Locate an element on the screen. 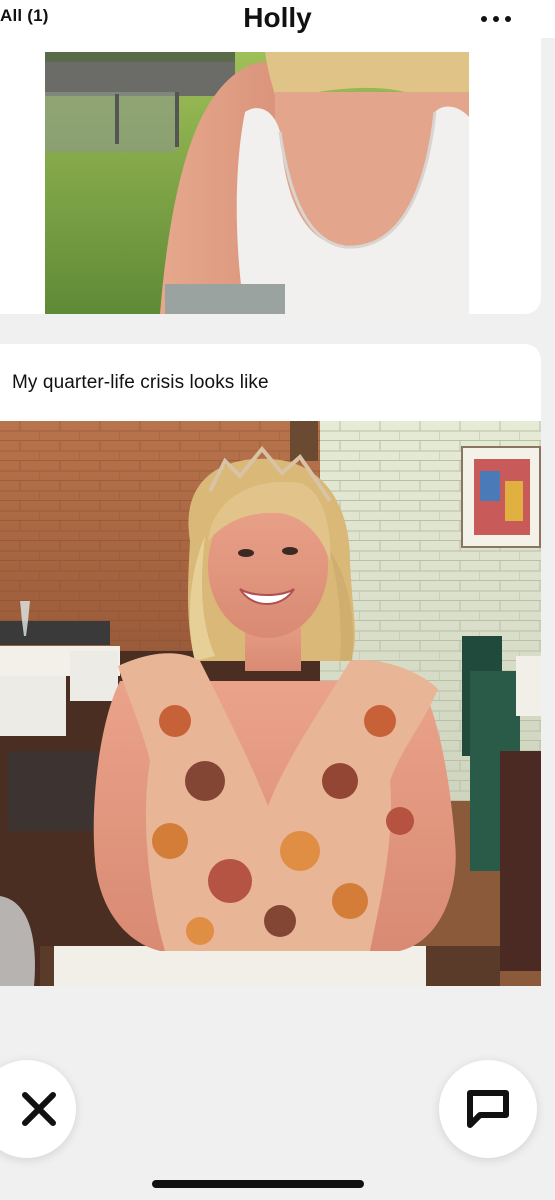 This screenshot has height=1200, width=555. reply-button is located at coordinates (488, 1109).